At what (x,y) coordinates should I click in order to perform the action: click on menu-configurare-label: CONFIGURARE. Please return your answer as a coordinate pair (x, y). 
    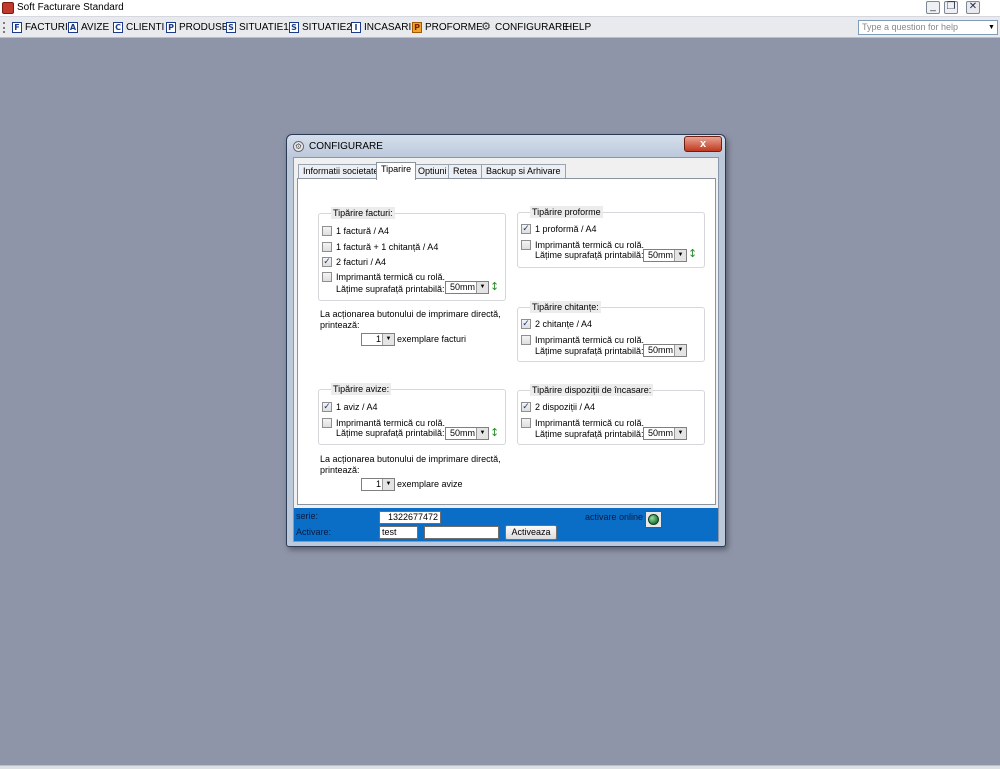
    Looking at the image, I should click on (532, 27).